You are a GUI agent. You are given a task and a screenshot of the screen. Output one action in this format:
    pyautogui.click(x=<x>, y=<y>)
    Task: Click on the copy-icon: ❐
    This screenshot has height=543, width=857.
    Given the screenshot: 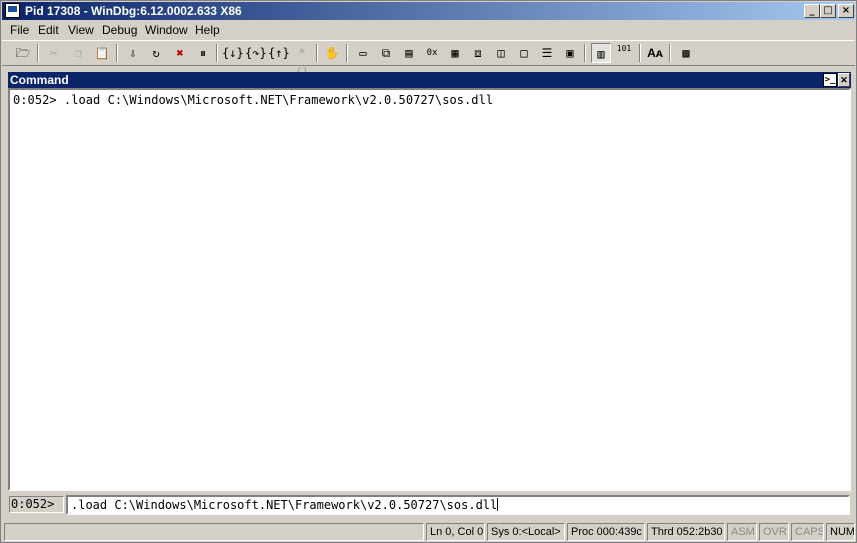 What is the action you would take?
    pyautogui.click(x=78, y=53)
    